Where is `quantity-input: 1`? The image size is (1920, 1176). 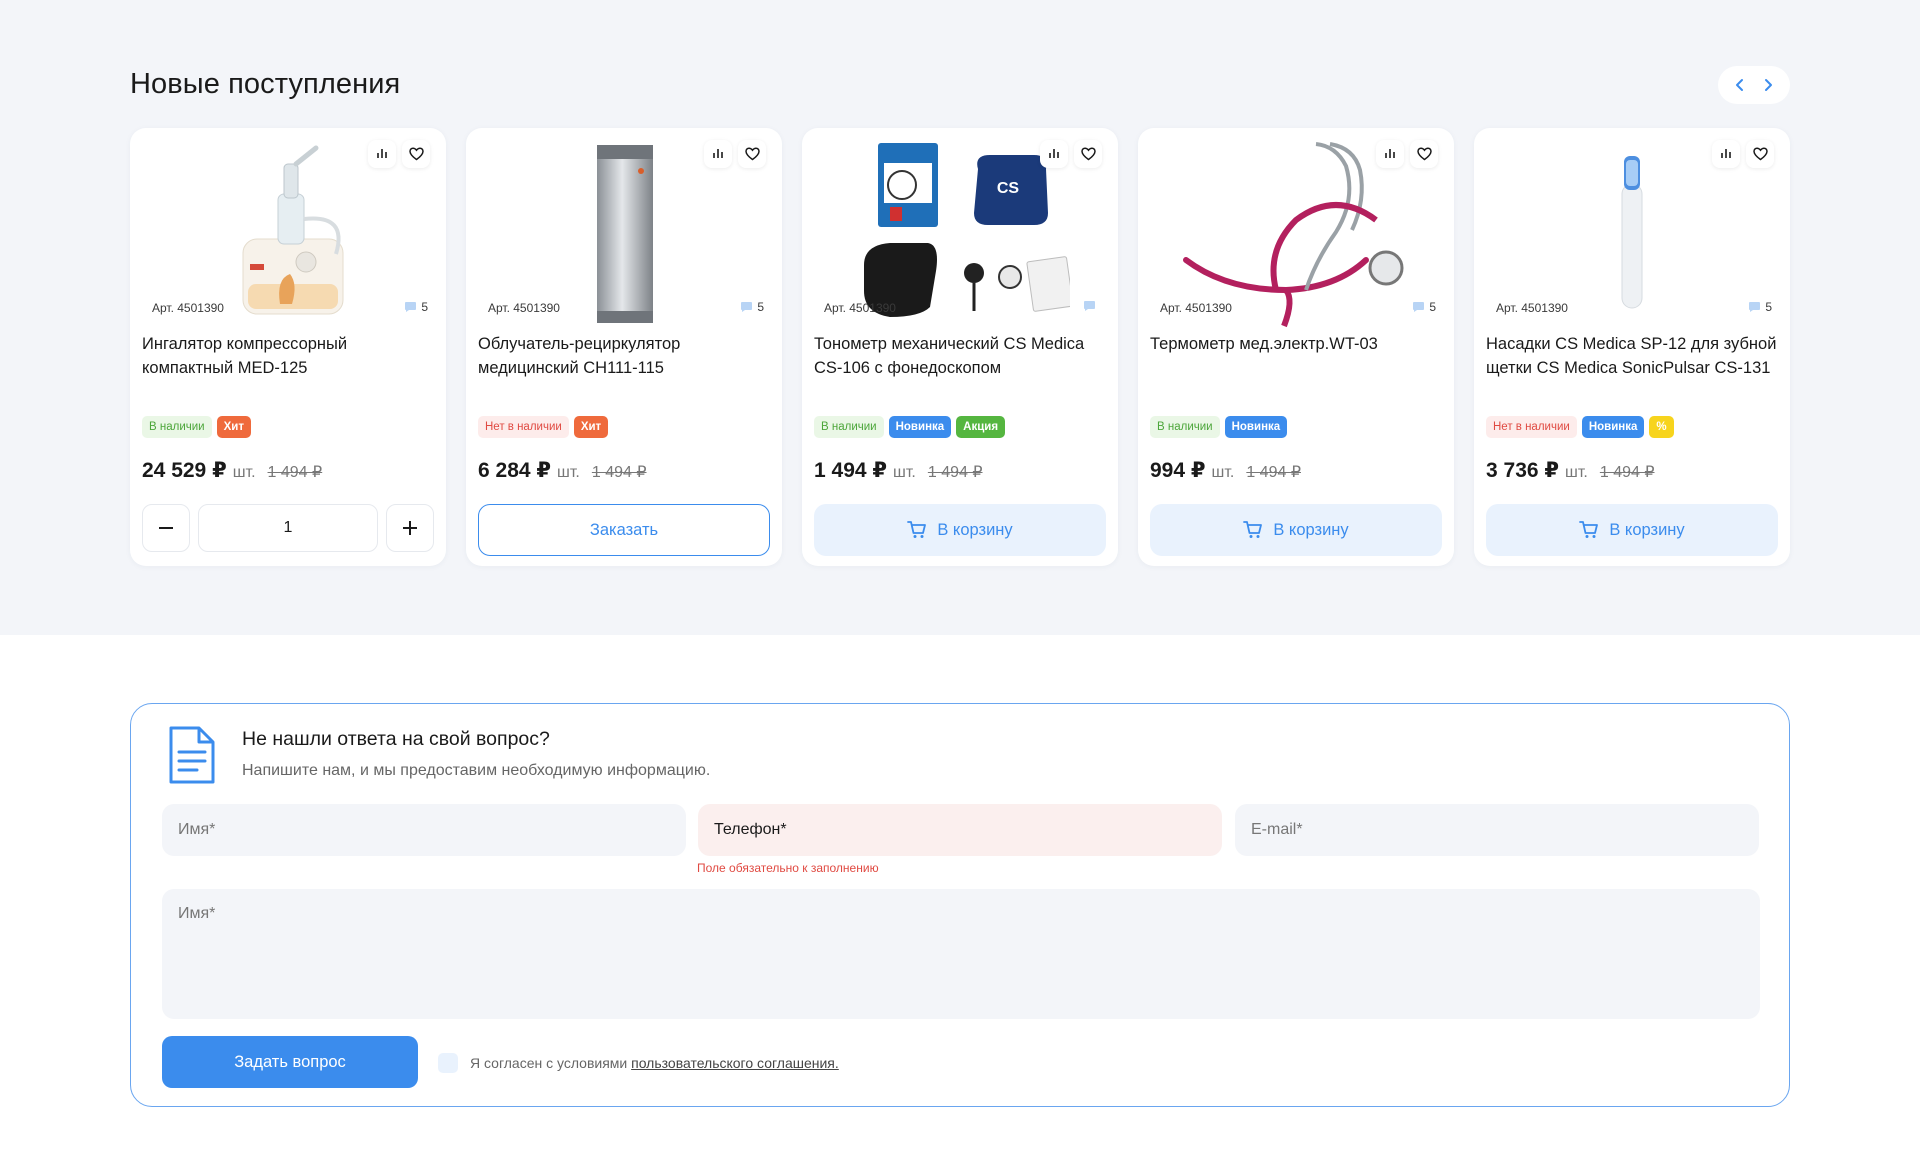 quantity-input: 1 is located at coordinates (288, 528).